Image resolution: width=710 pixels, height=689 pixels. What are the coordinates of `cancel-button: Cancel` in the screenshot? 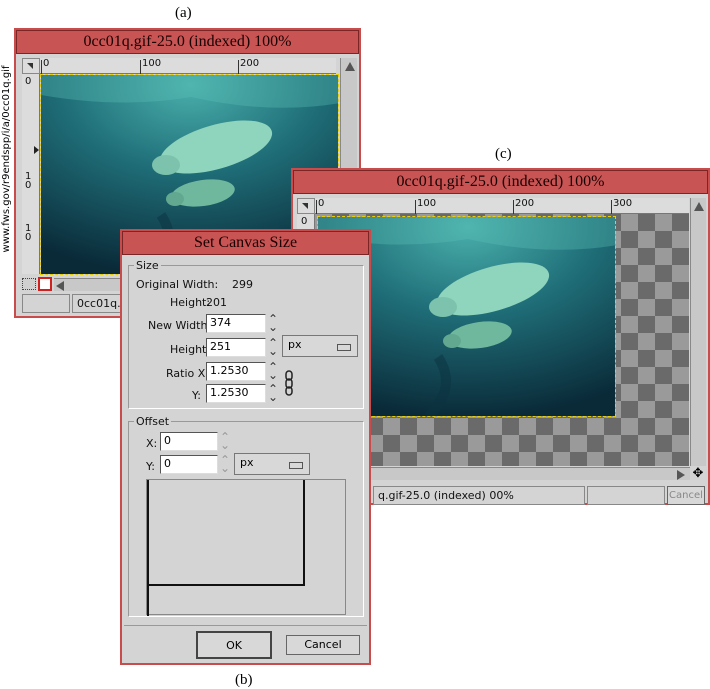 It's located at (323, 645).